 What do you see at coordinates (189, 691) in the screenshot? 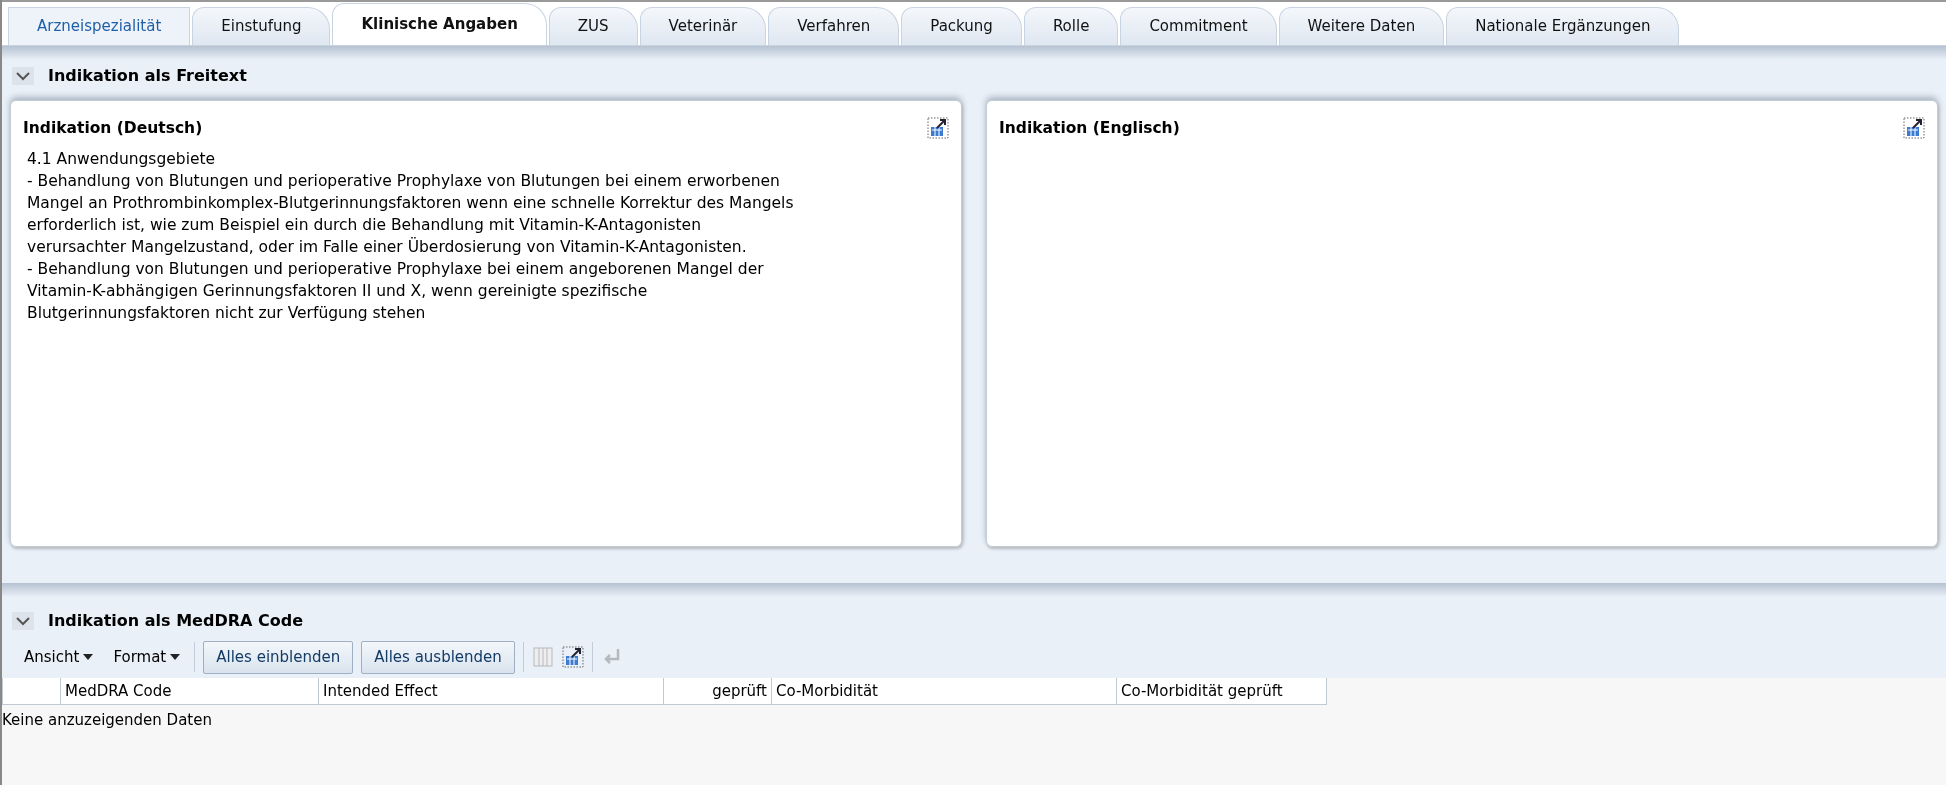
I see `column-header: MedDRA Code` at bounding box center [189, 691].